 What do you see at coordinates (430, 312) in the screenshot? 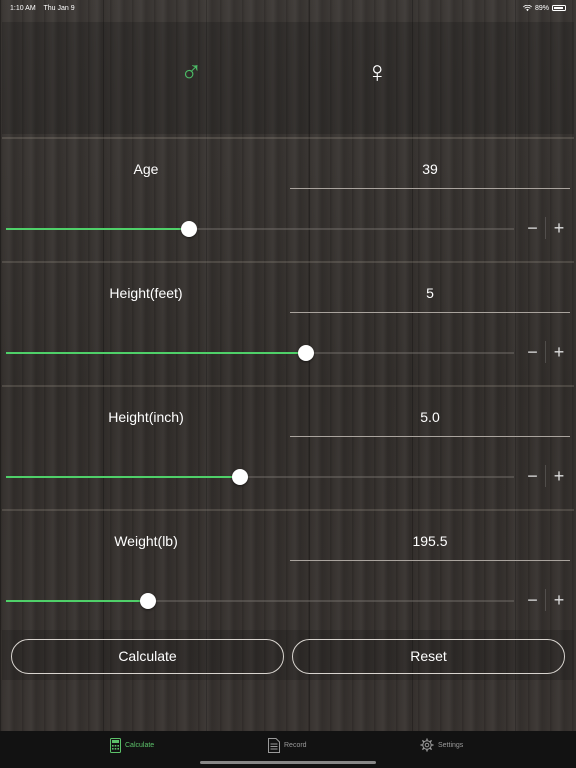
I see `height-feet-underline` at bounding box center [430, 312].